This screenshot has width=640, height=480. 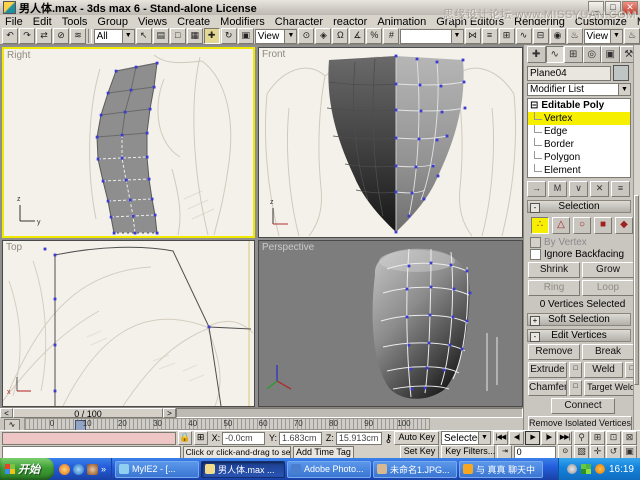 What do you see at coordinates (169, 413) in the screenshot?
I see `time-slider-next-button: >` at bounding box center [169, 413].